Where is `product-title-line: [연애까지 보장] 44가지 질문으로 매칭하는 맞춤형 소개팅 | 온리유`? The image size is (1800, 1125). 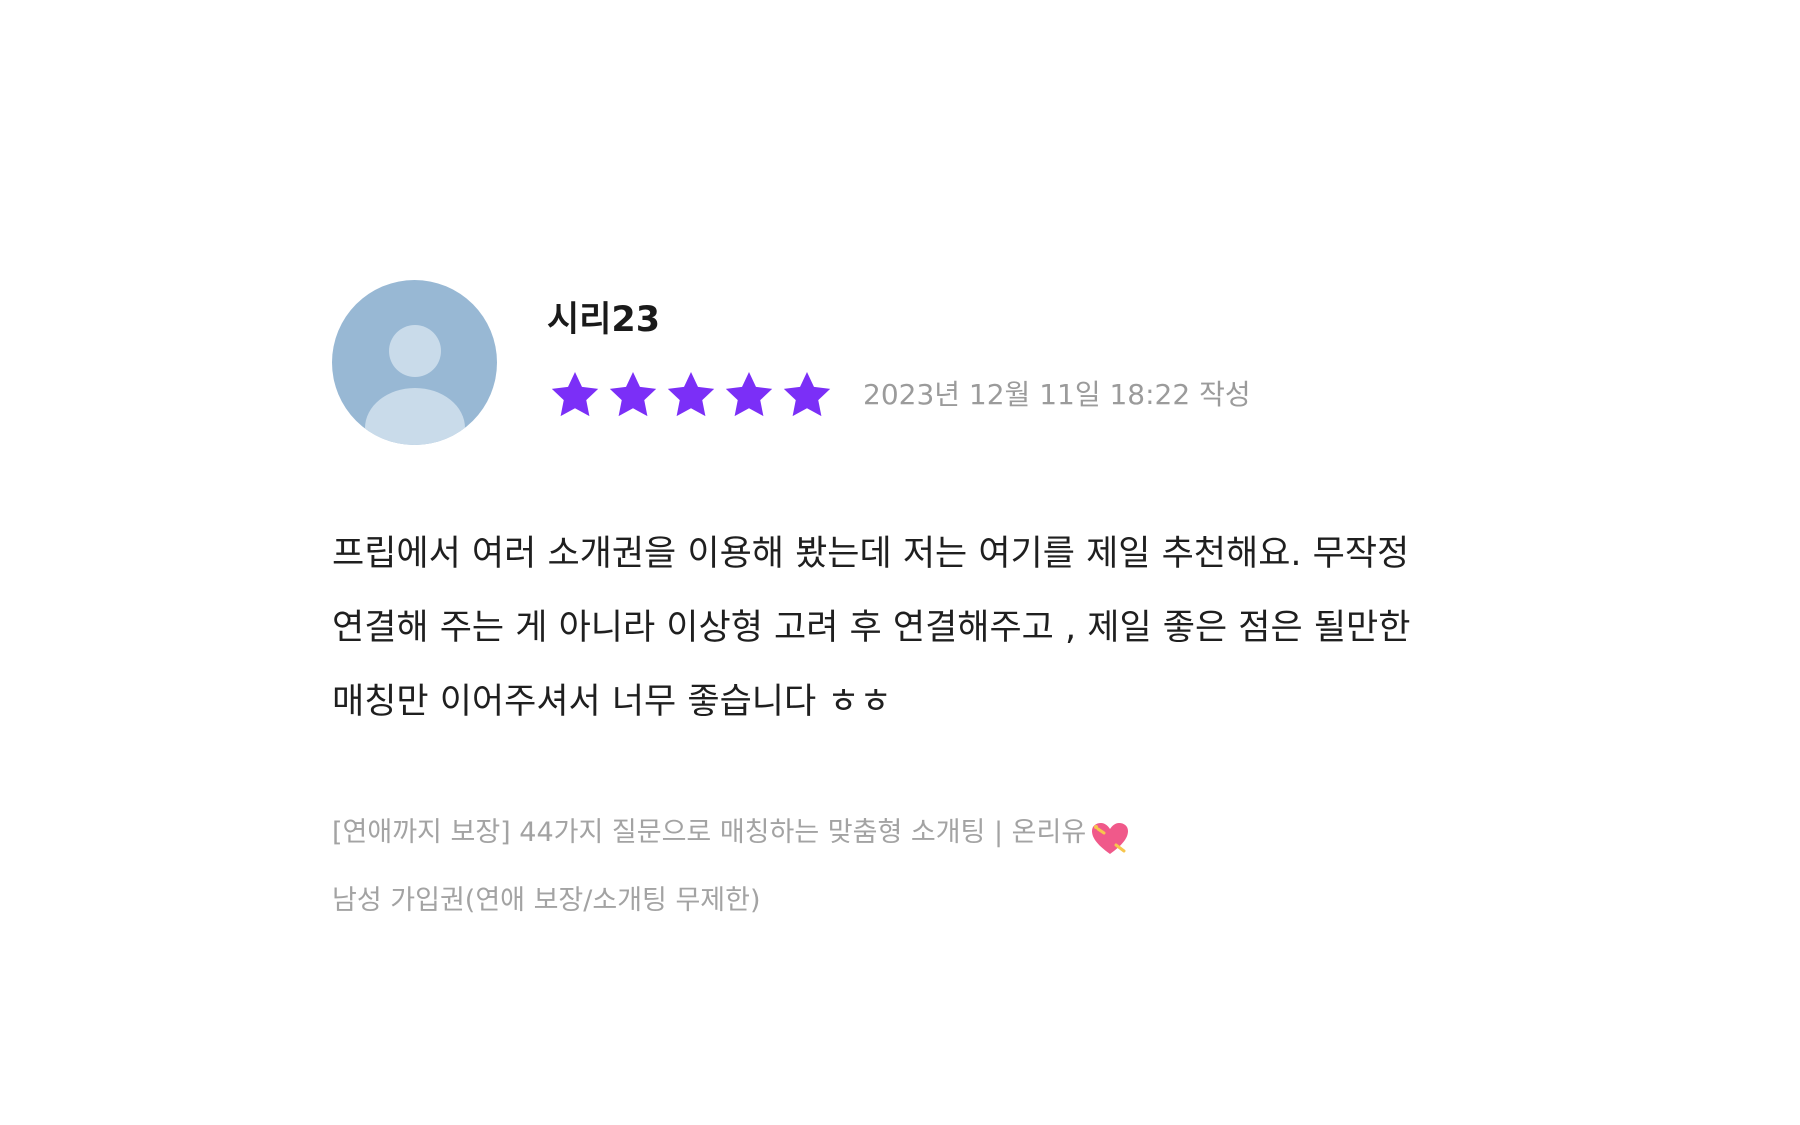
product-title-line: [연애까지 보장] 44가지 질문으로 매칭하는 맞춤형 소개팅 | 온리유 is located at coordinates (912, 833).